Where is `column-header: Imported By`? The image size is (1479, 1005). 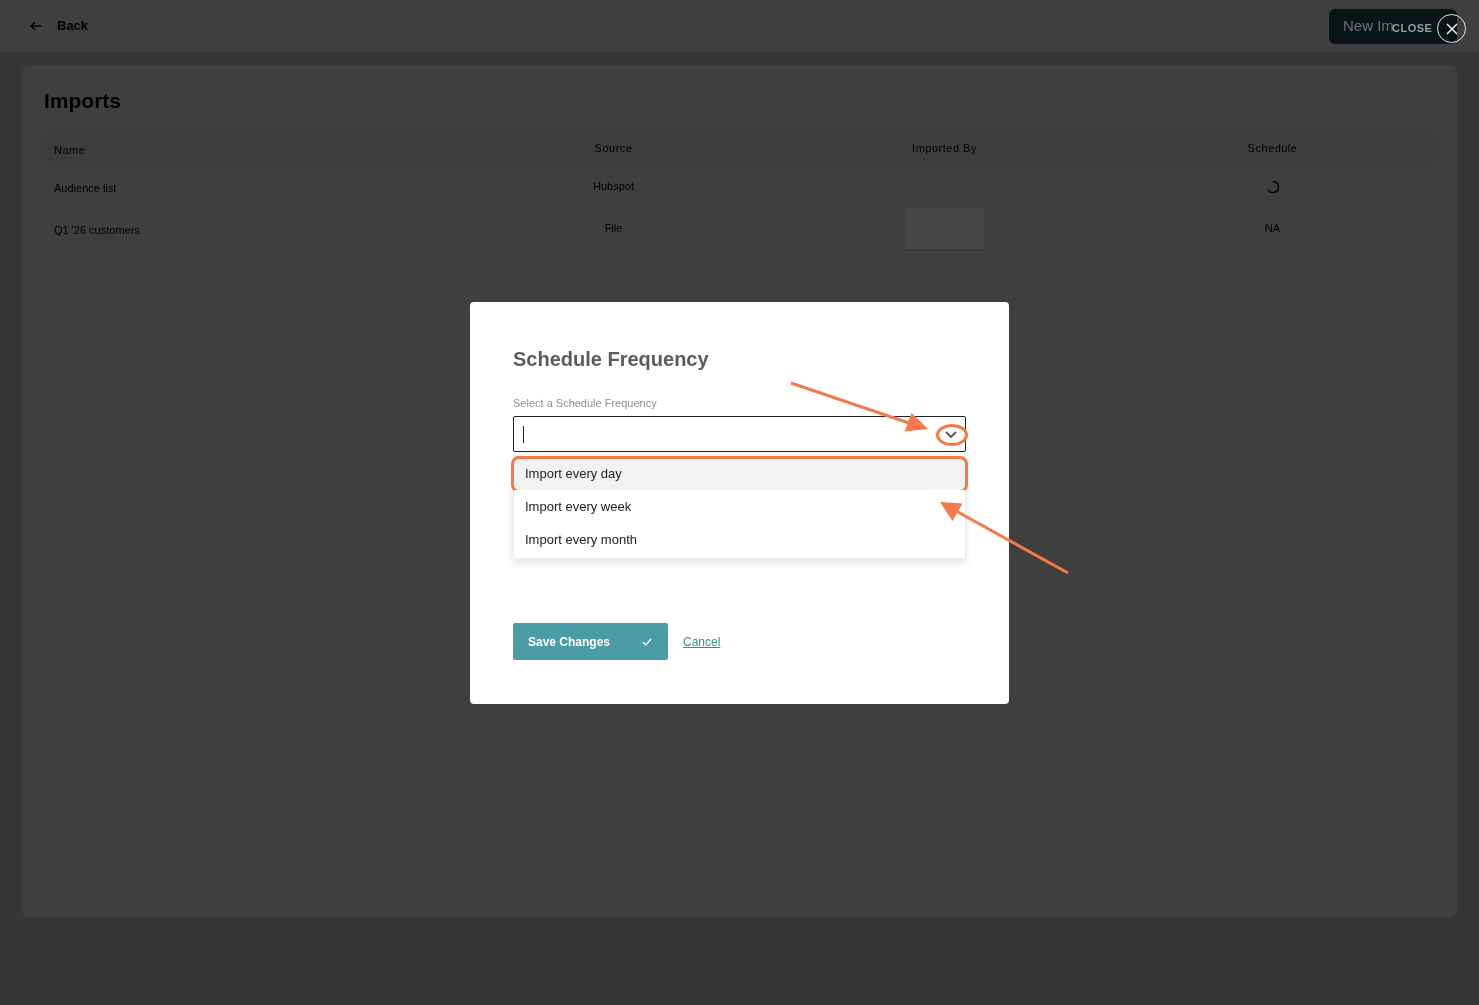 column-header: Imported By is located at coordinates (944, 149).